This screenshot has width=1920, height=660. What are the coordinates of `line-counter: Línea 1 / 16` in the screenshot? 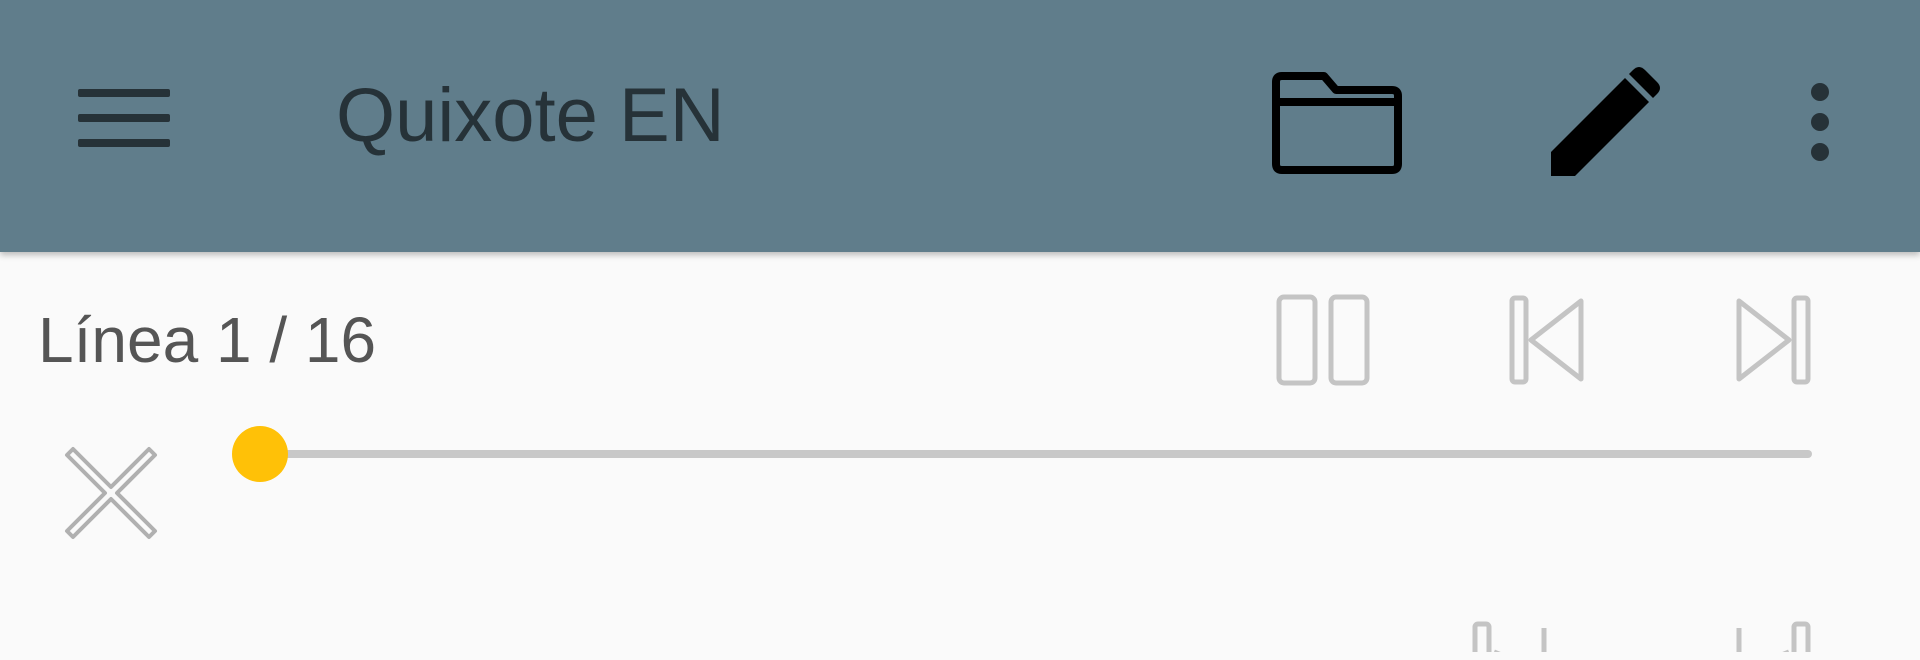 It's located at (207, 340).